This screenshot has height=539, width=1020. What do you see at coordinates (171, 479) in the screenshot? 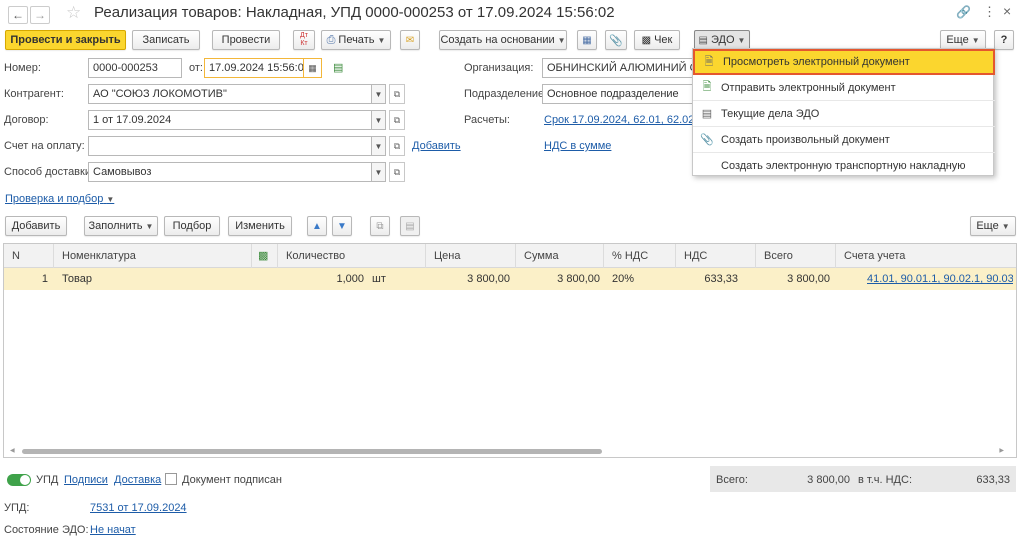
I see `document-signed-checkbox` at bounding box center [171, 479].